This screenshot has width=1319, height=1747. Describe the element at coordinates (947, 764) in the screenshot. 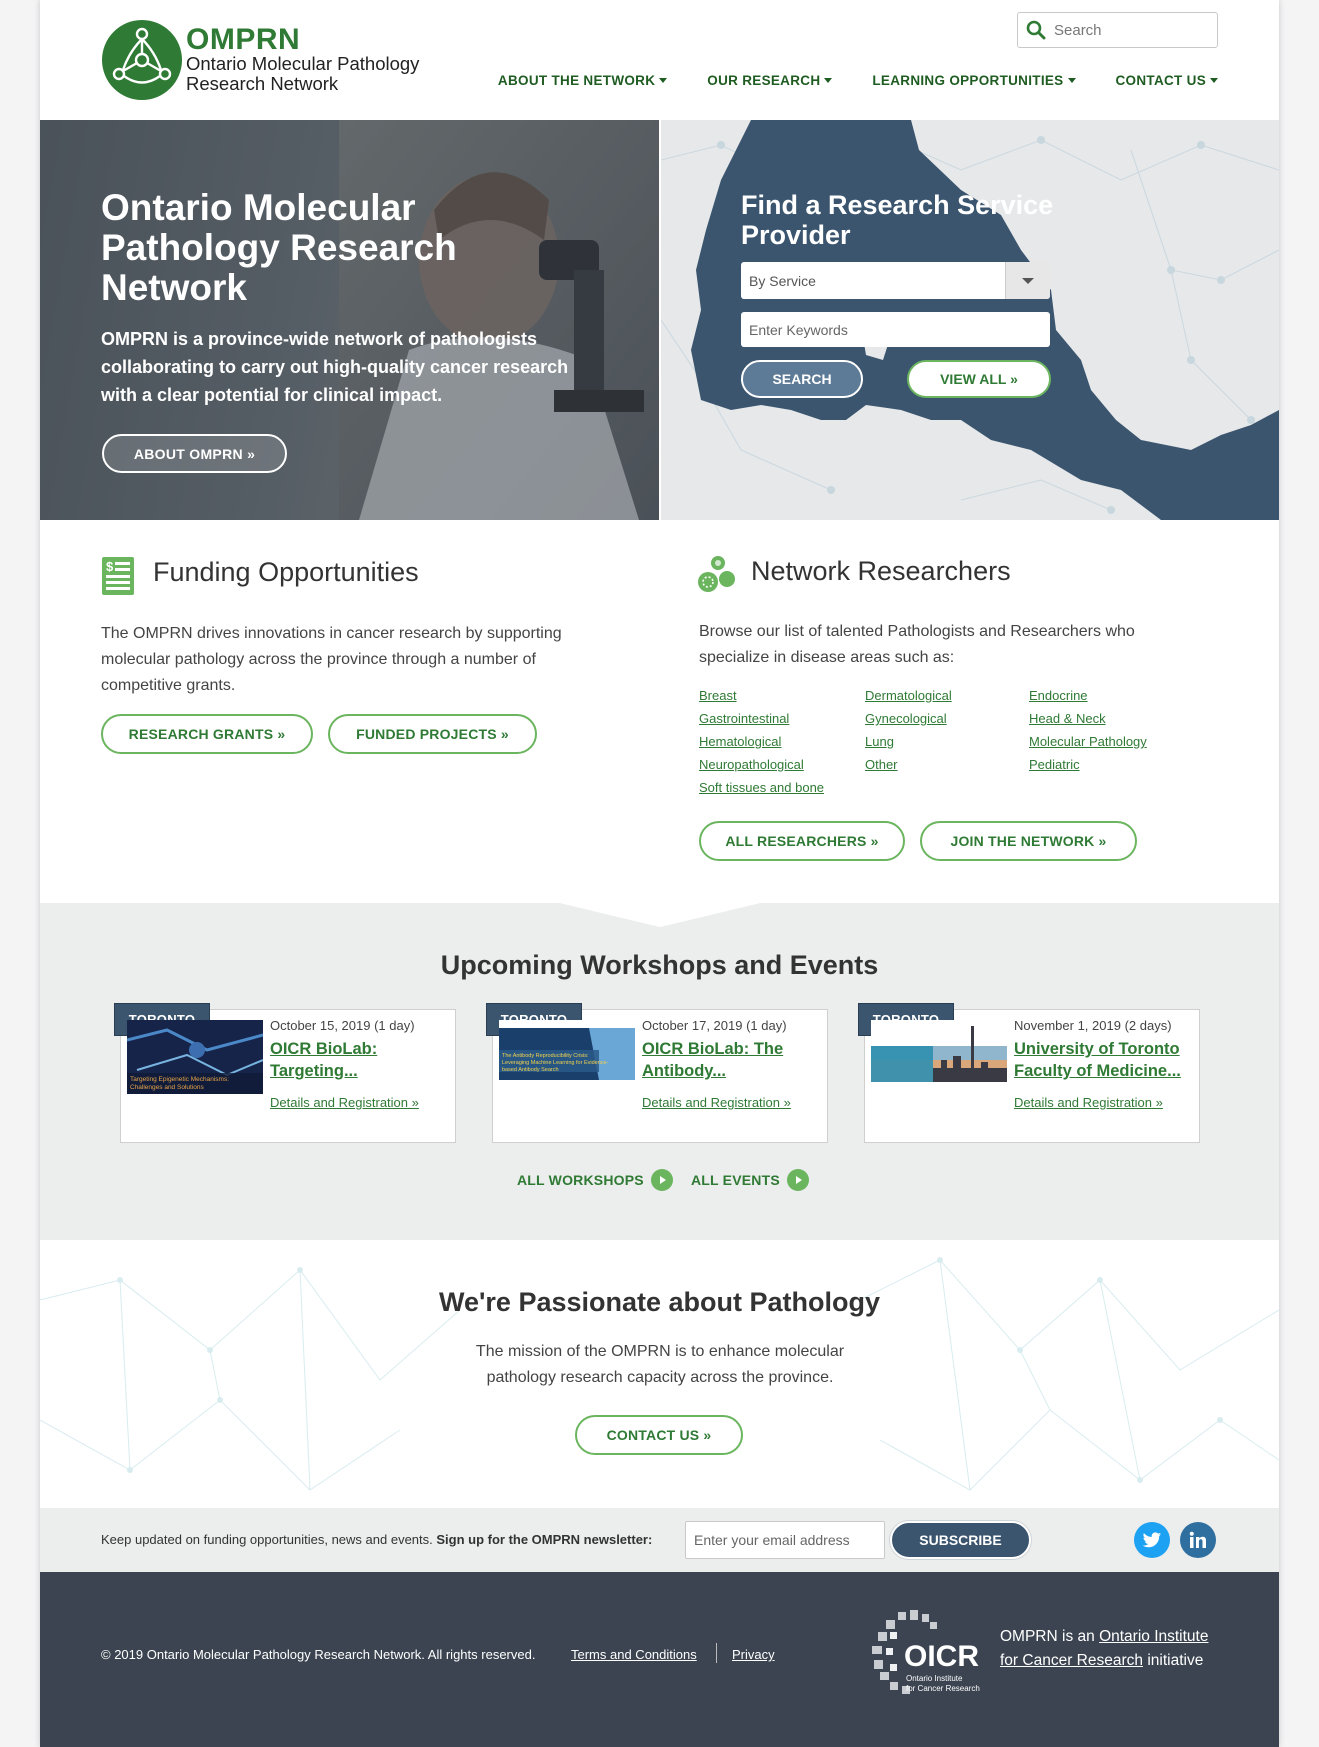

I see `area-link-other: Other` at that location.